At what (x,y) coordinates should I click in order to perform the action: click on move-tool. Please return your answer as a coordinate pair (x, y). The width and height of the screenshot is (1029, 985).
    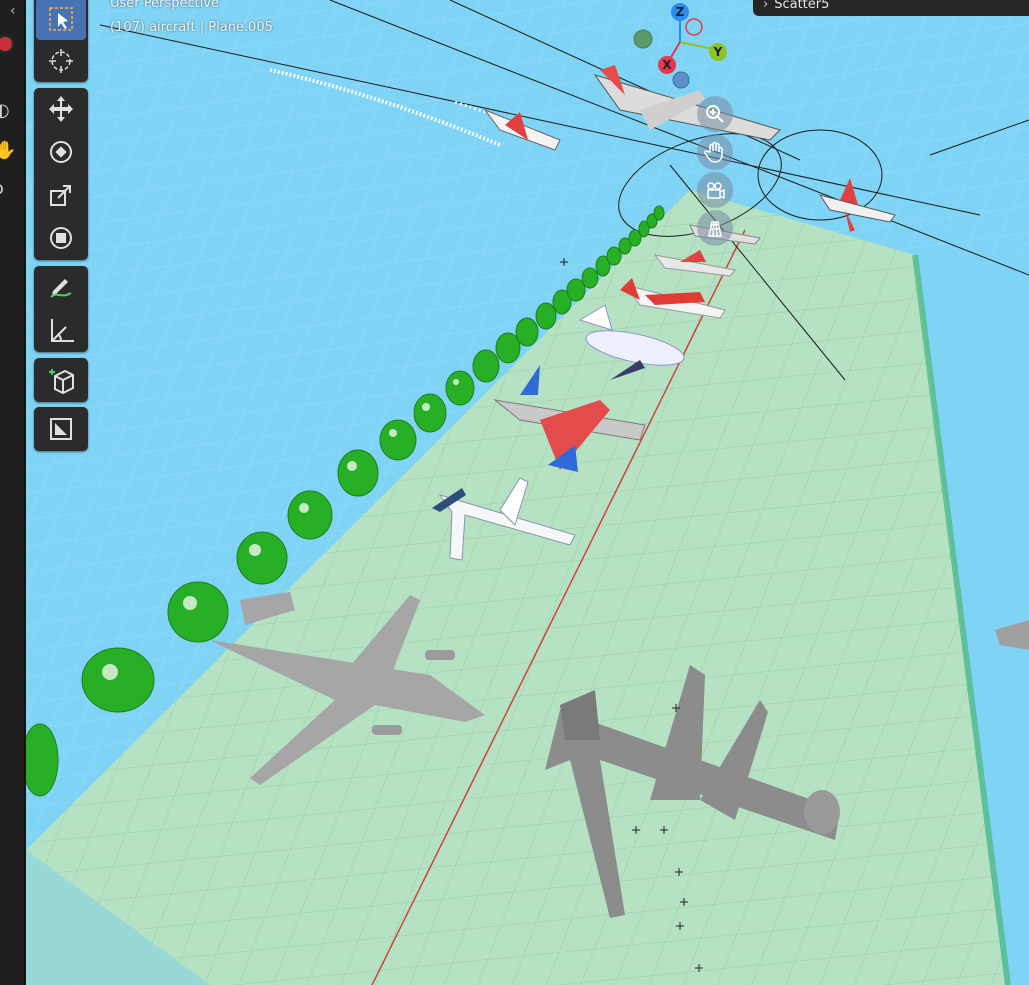
    Looking at the image, I should click on (61, 109).